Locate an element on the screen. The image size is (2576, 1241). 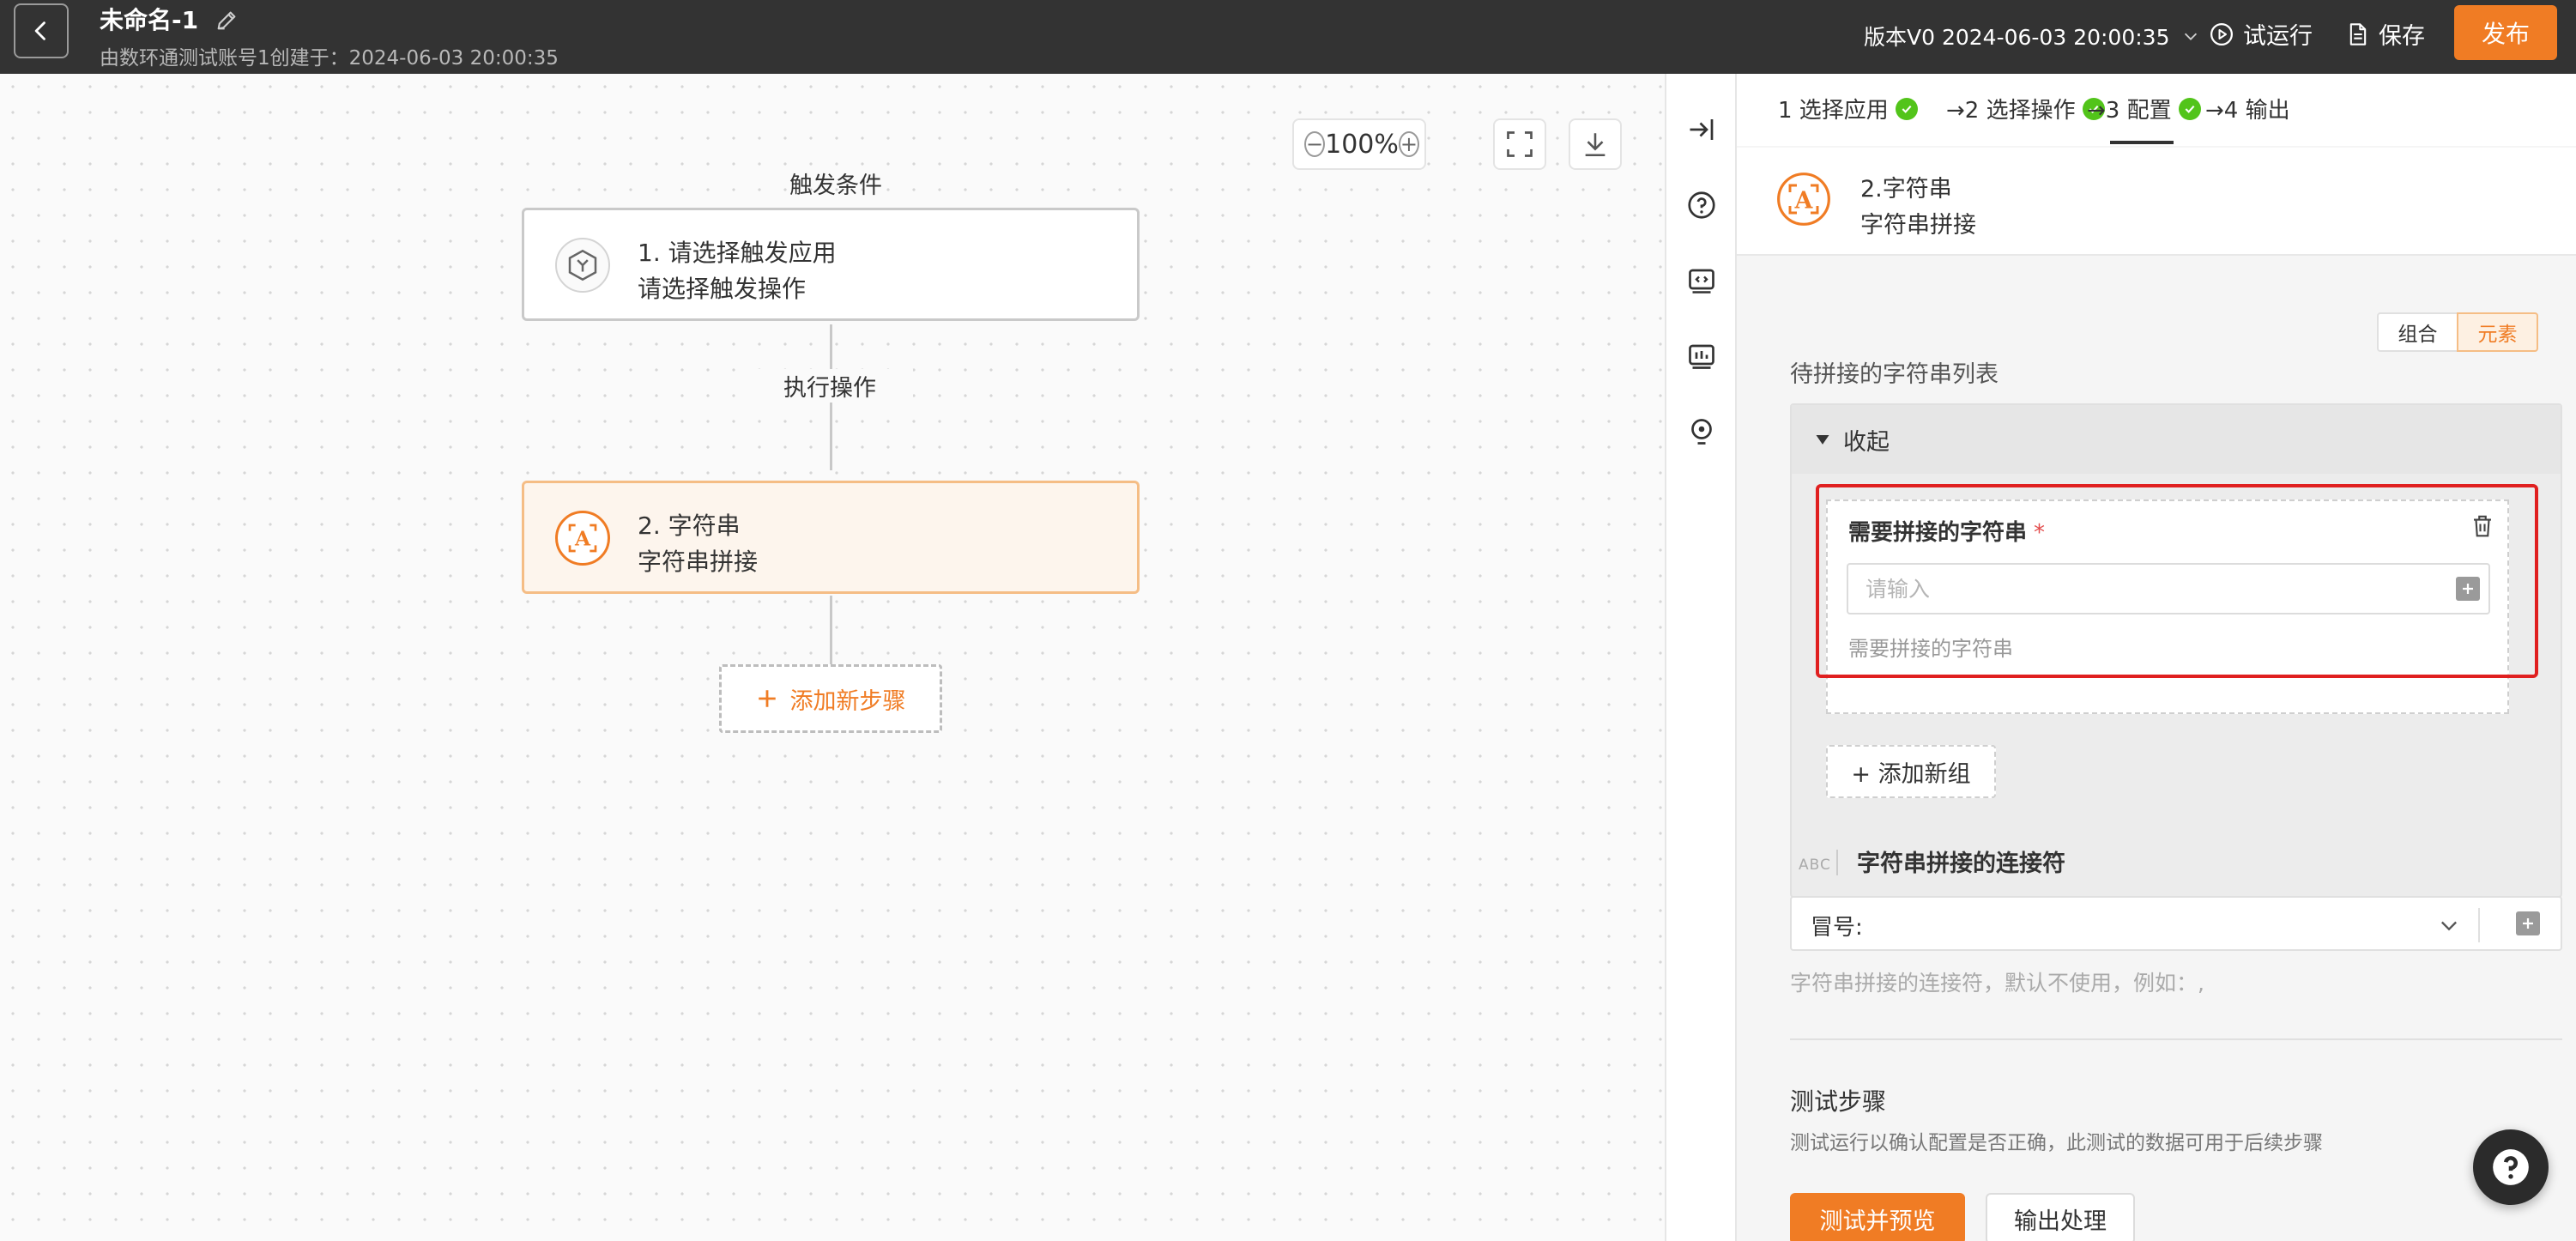
string-list-label: 待拼接的字符串列表 is located at coordinates (1895, 374).